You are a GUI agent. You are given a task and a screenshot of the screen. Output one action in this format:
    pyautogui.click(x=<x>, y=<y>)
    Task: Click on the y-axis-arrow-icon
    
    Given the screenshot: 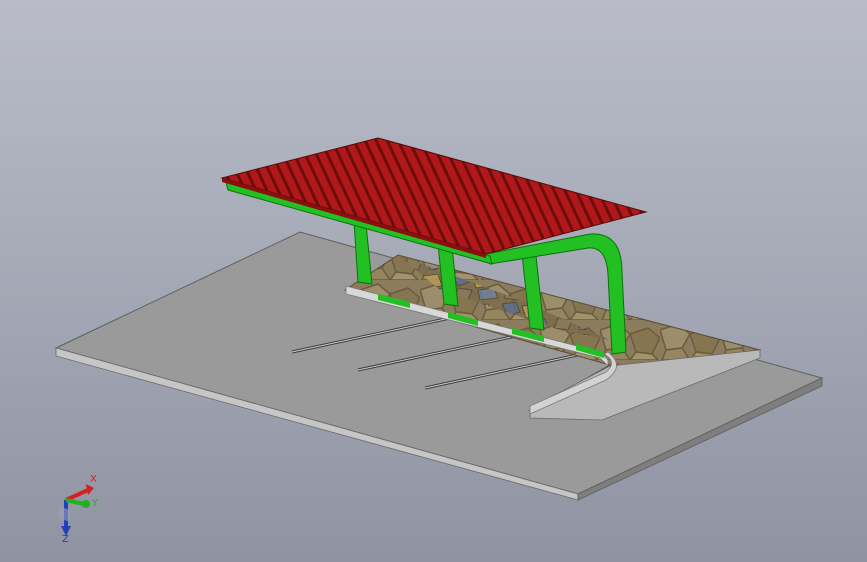 What is the action you would take?
    pyautogui.click(x=86, y=504)
    